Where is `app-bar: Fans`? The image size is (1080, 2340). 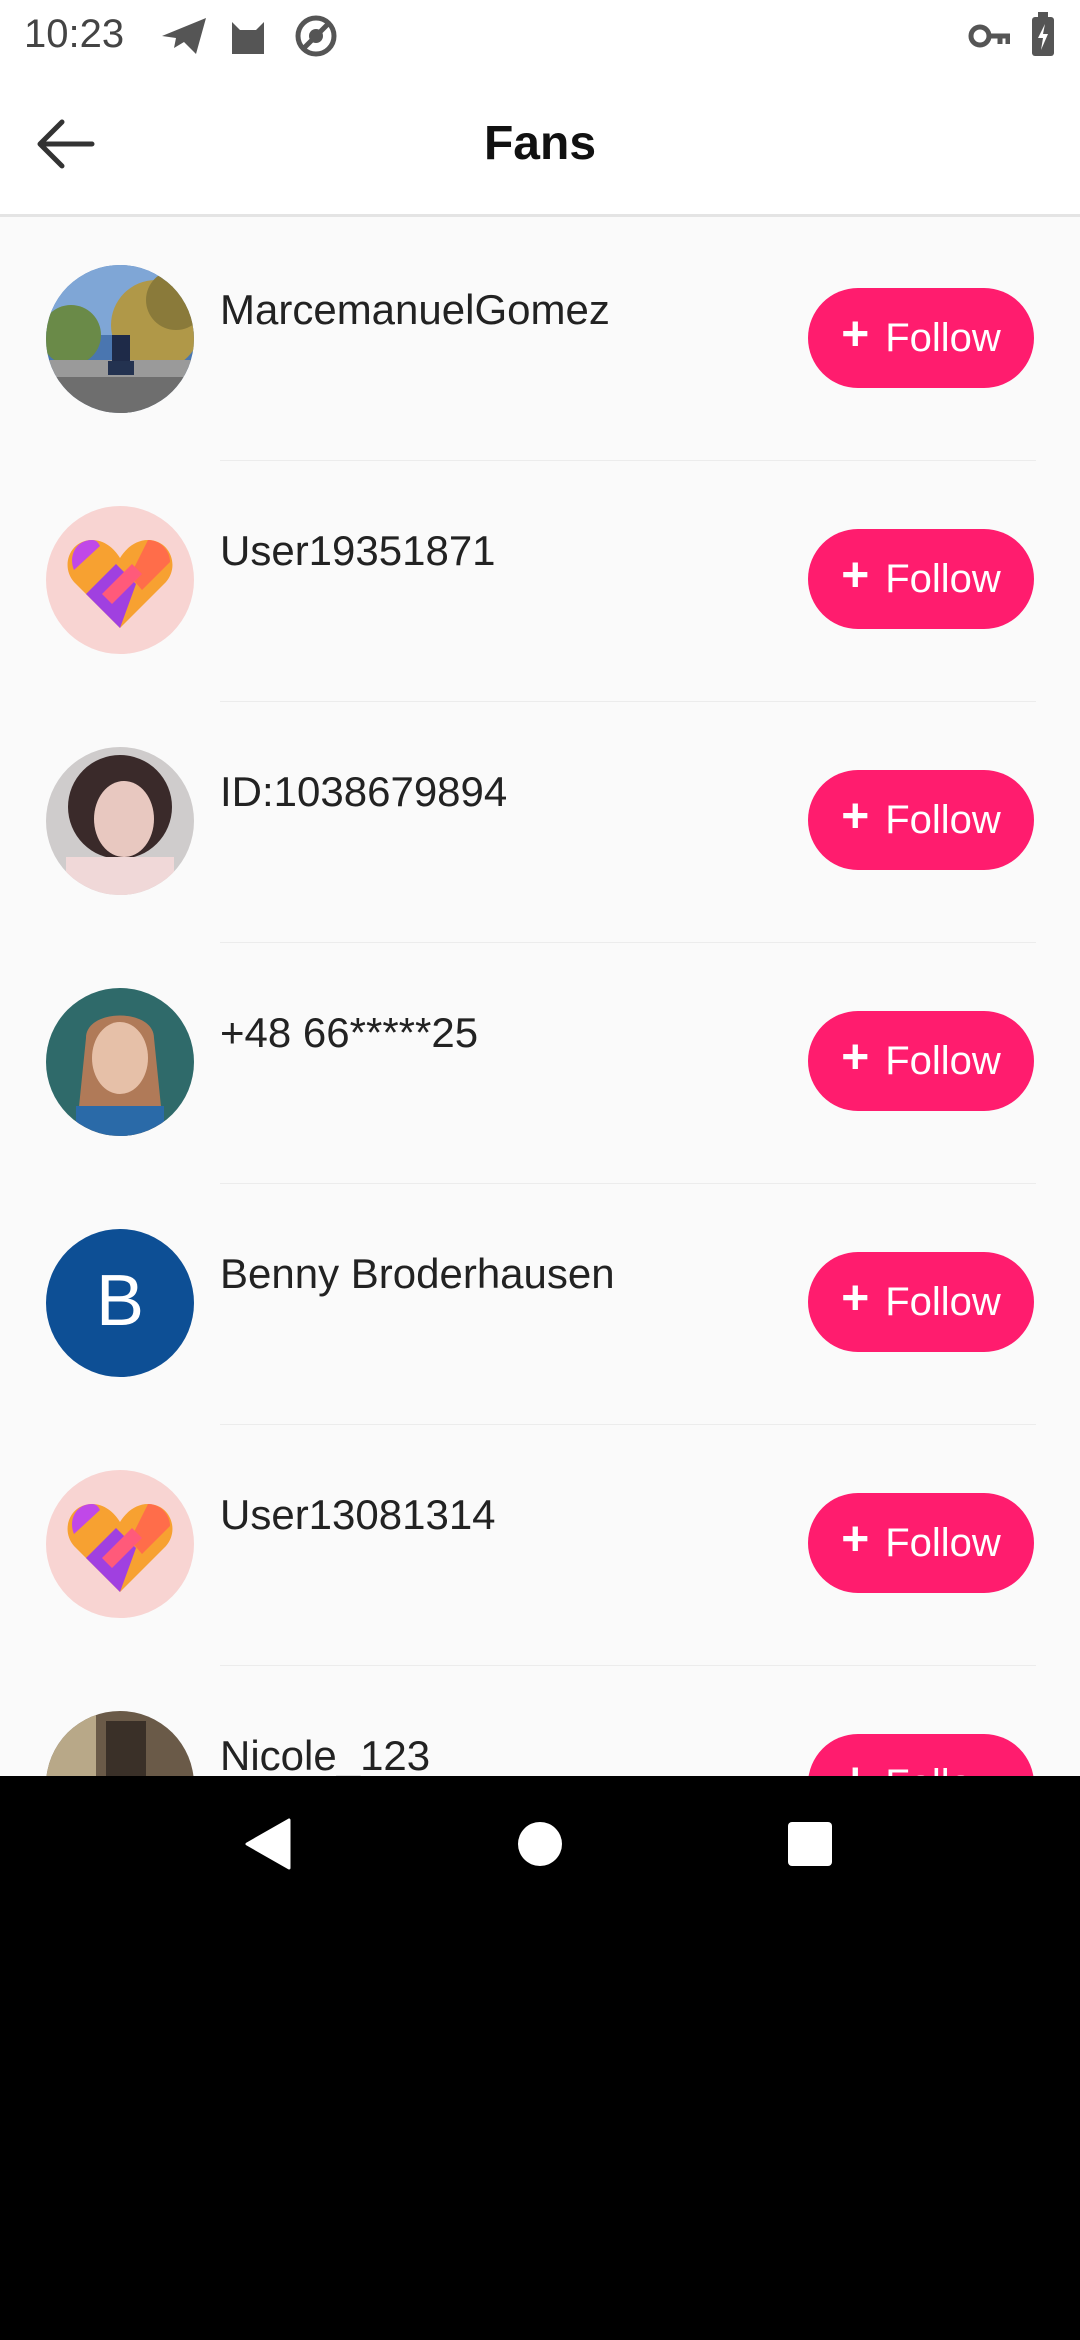
app-bar: Fans is located at coordinates (540, 144).